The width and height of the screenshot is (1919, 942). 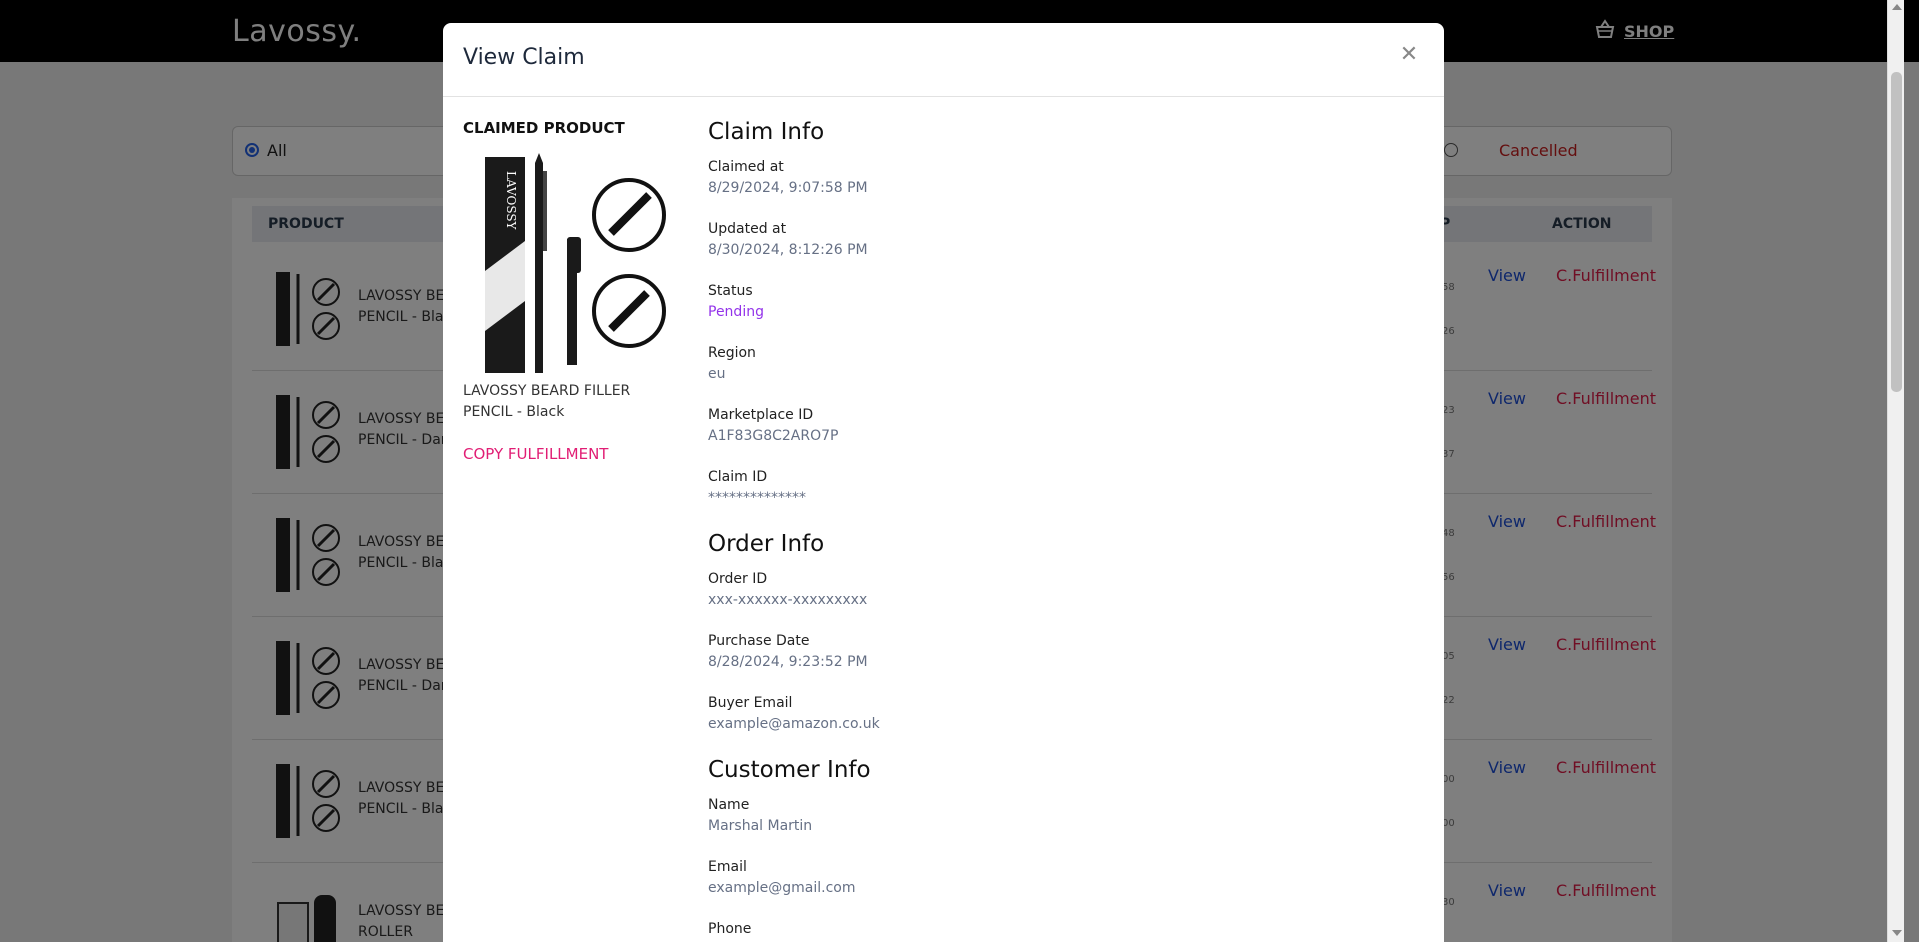 I want to click on email-value: example@gmail.com, so click(x=782, y=888).